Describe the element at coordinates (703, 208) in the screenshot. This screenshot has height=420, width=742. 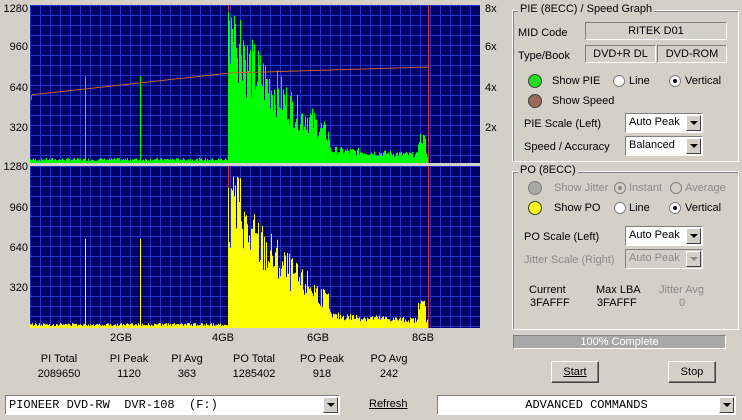
I see `po-vertical-label: Vertical` at that location.